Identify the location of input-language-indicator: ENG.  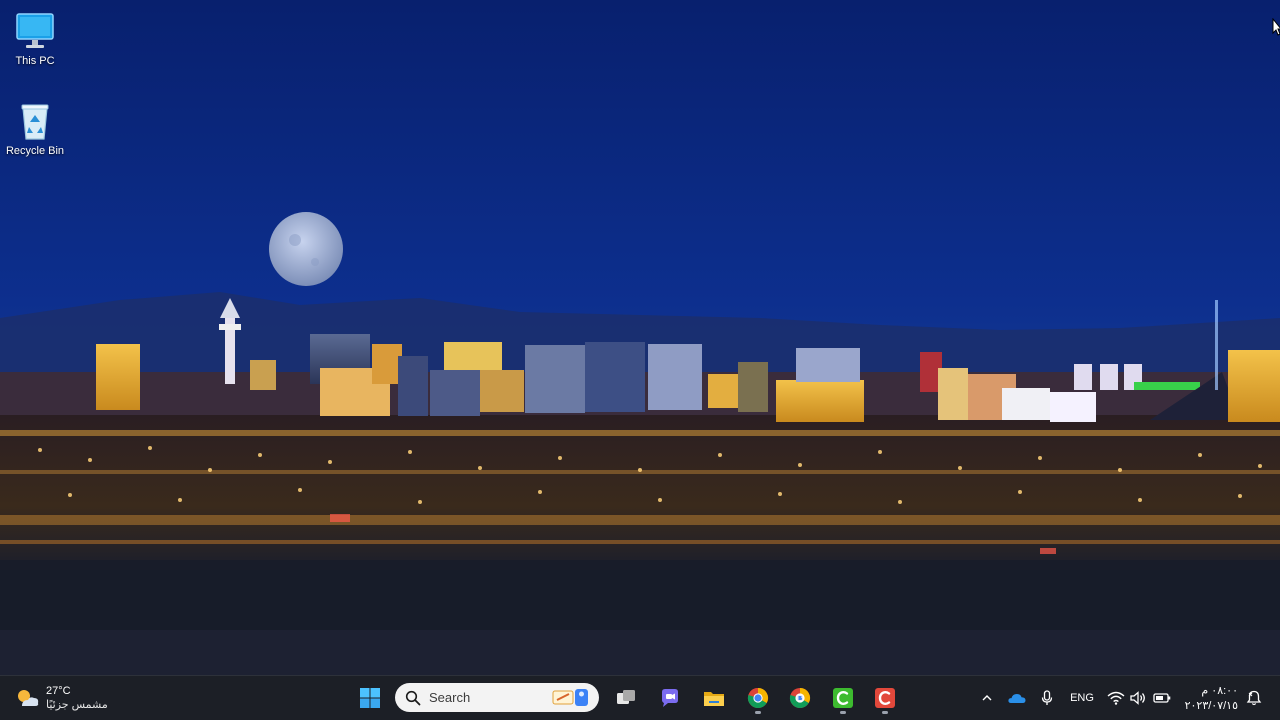
(1082, 698).